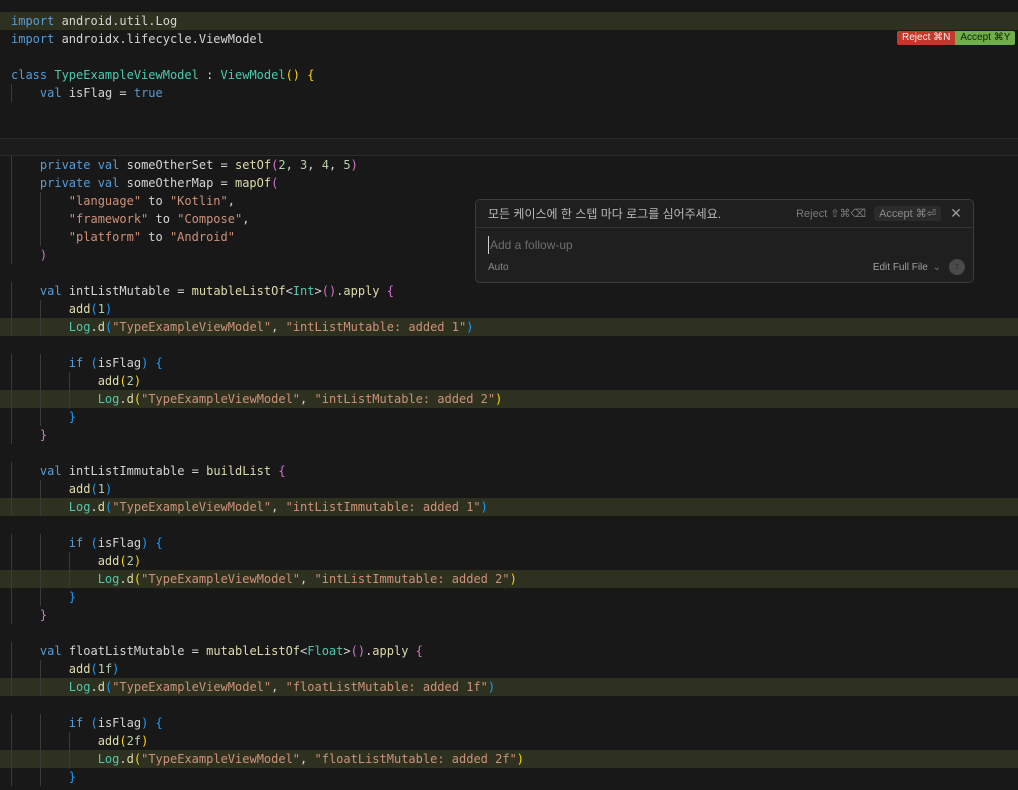  I want to click on prompt-accept-button: Accept ⌘⏎, so click(907, 213).